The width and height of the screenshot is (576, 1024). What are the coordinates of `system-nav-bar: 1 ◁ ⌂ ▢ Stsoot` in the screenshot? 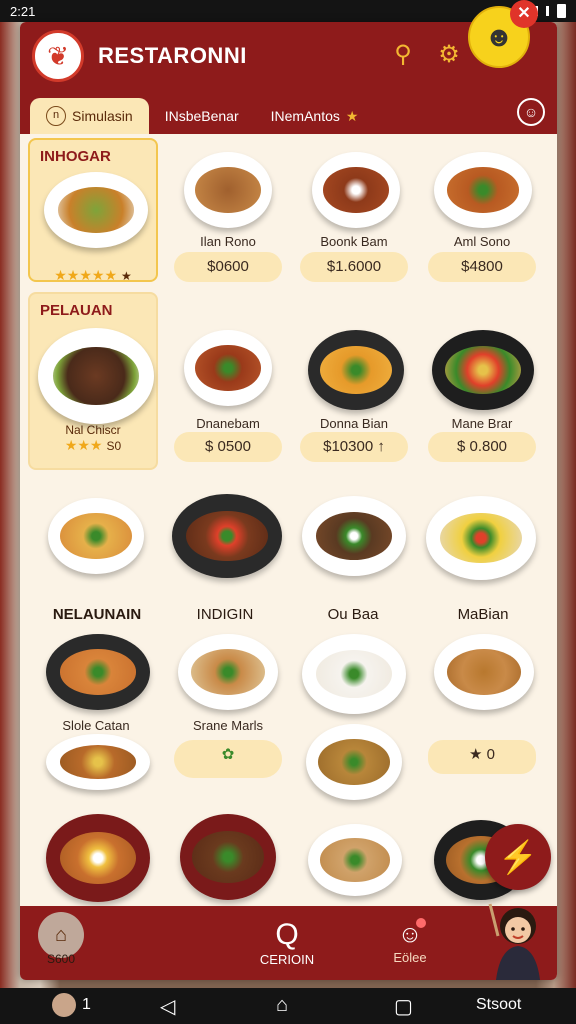 It's located at (288, 1006).